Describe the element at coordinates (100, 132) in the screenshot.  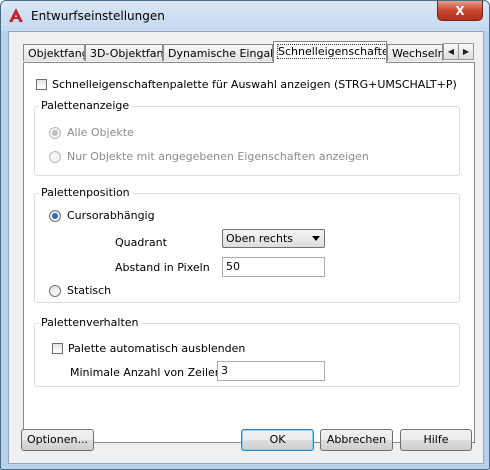
I see `radio-alle-objekte-label: Alle Objekte` at that location.